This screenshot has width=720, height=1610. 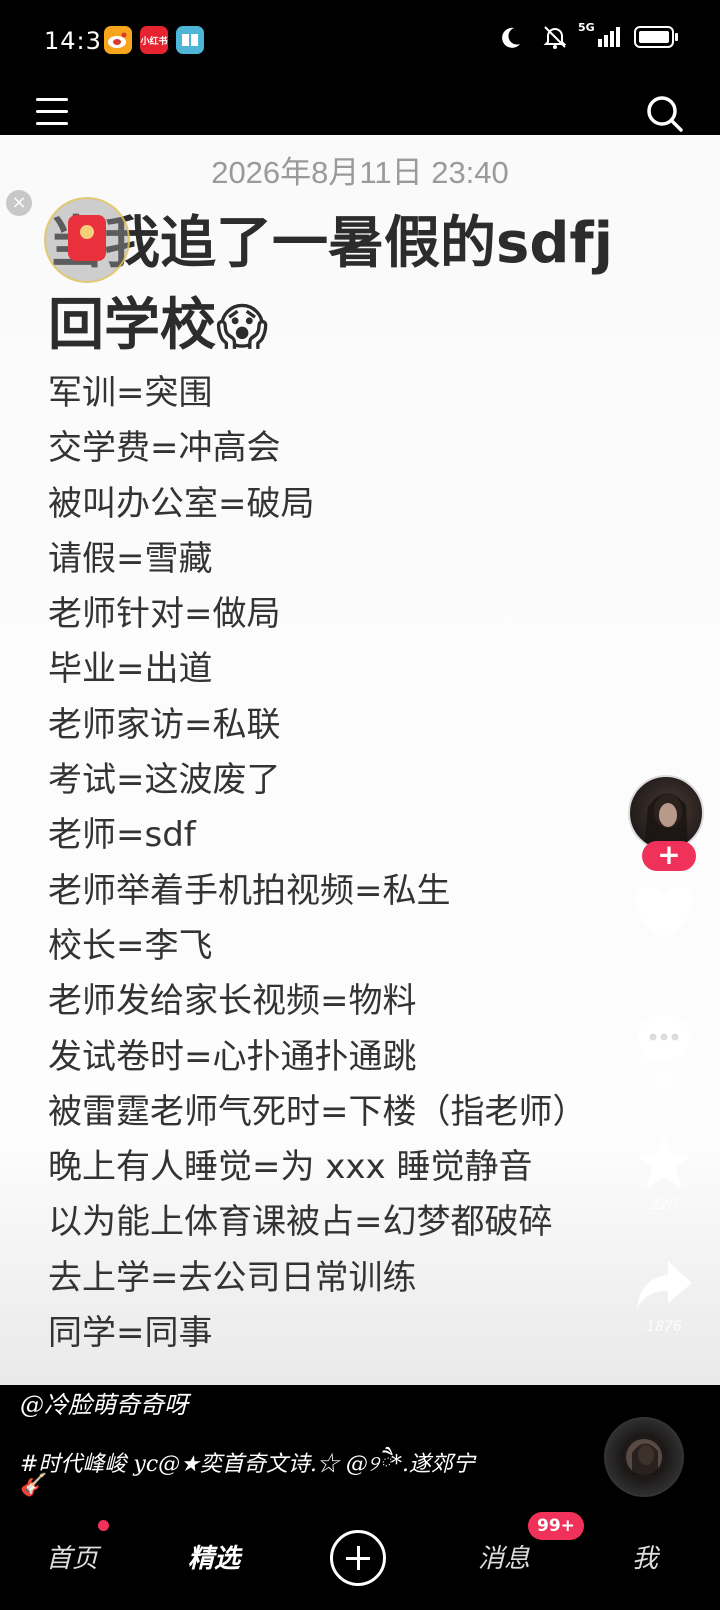 What do you see at coordinates (214, 1556) in the screenshot?
I see `nav-featured: 精选` at bounding box center [214, 1556].